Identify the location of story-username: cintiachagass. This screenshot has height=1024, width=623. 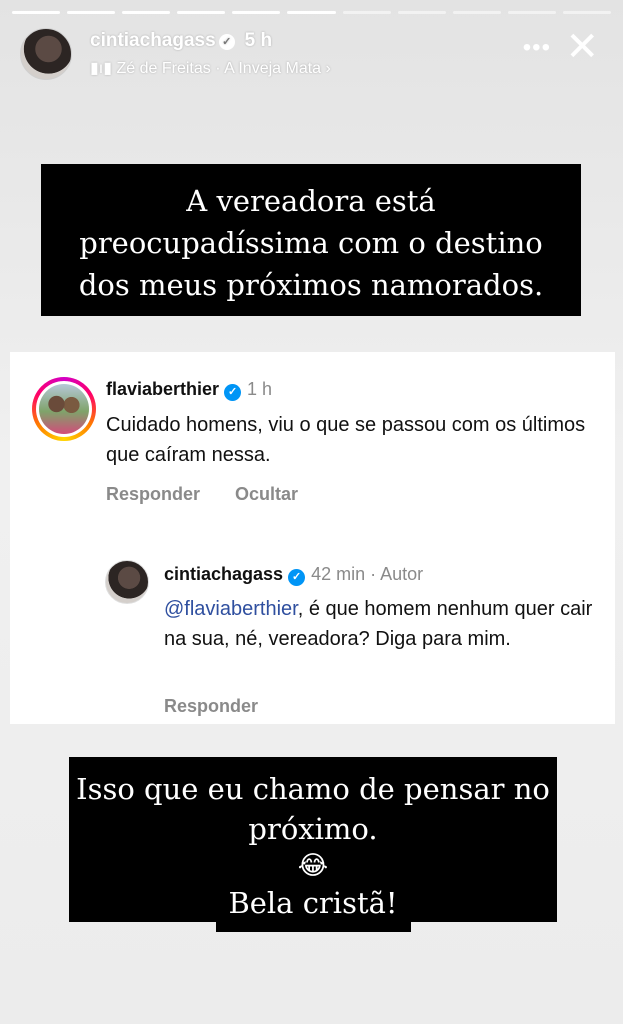
(153, 40).